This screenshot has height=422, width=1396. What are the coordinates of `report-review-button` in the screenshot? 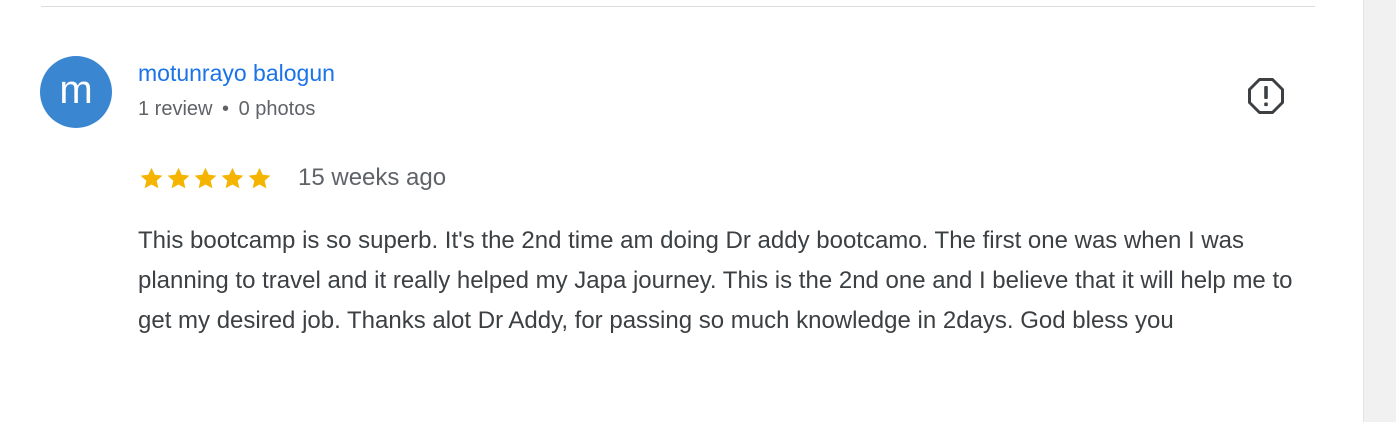 It's located at (1266, 96).